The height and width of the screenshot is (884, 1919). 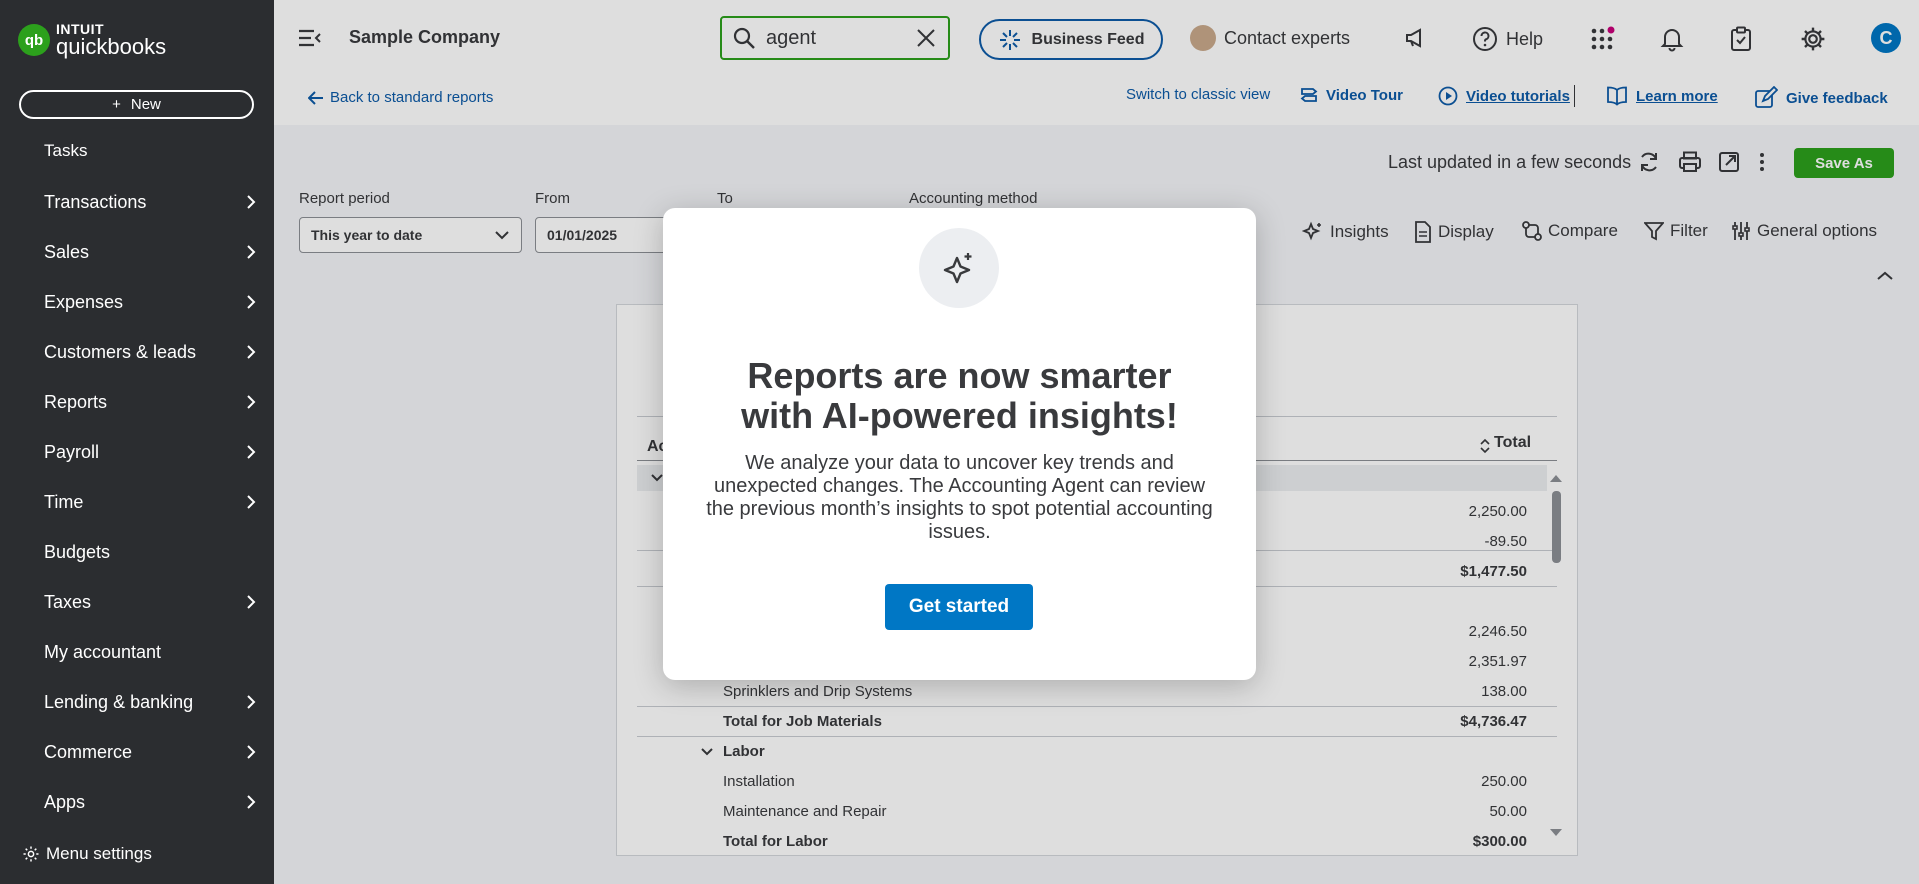 I want to click on sidebar-item-payroll: Payroll, so click(x=137, y=452).